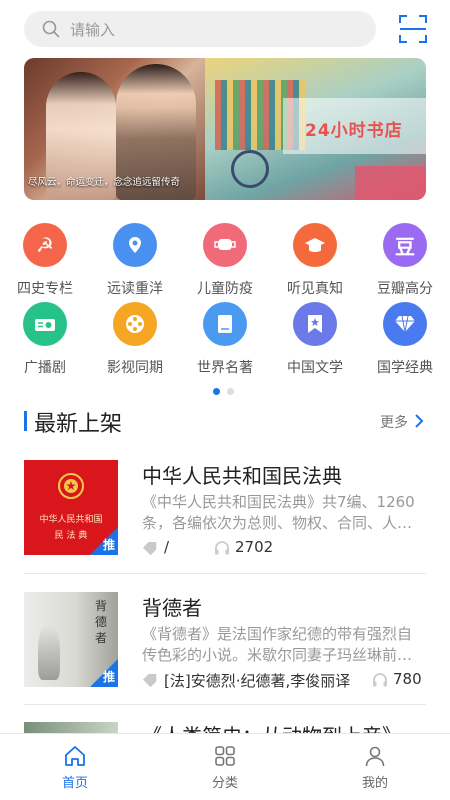  What do you see at coordinates (104, 182) in the screenshot?
I see `banner-caption: 尽风云，命运变迁，念念追远留传奇` at bounding box center [104, 182].